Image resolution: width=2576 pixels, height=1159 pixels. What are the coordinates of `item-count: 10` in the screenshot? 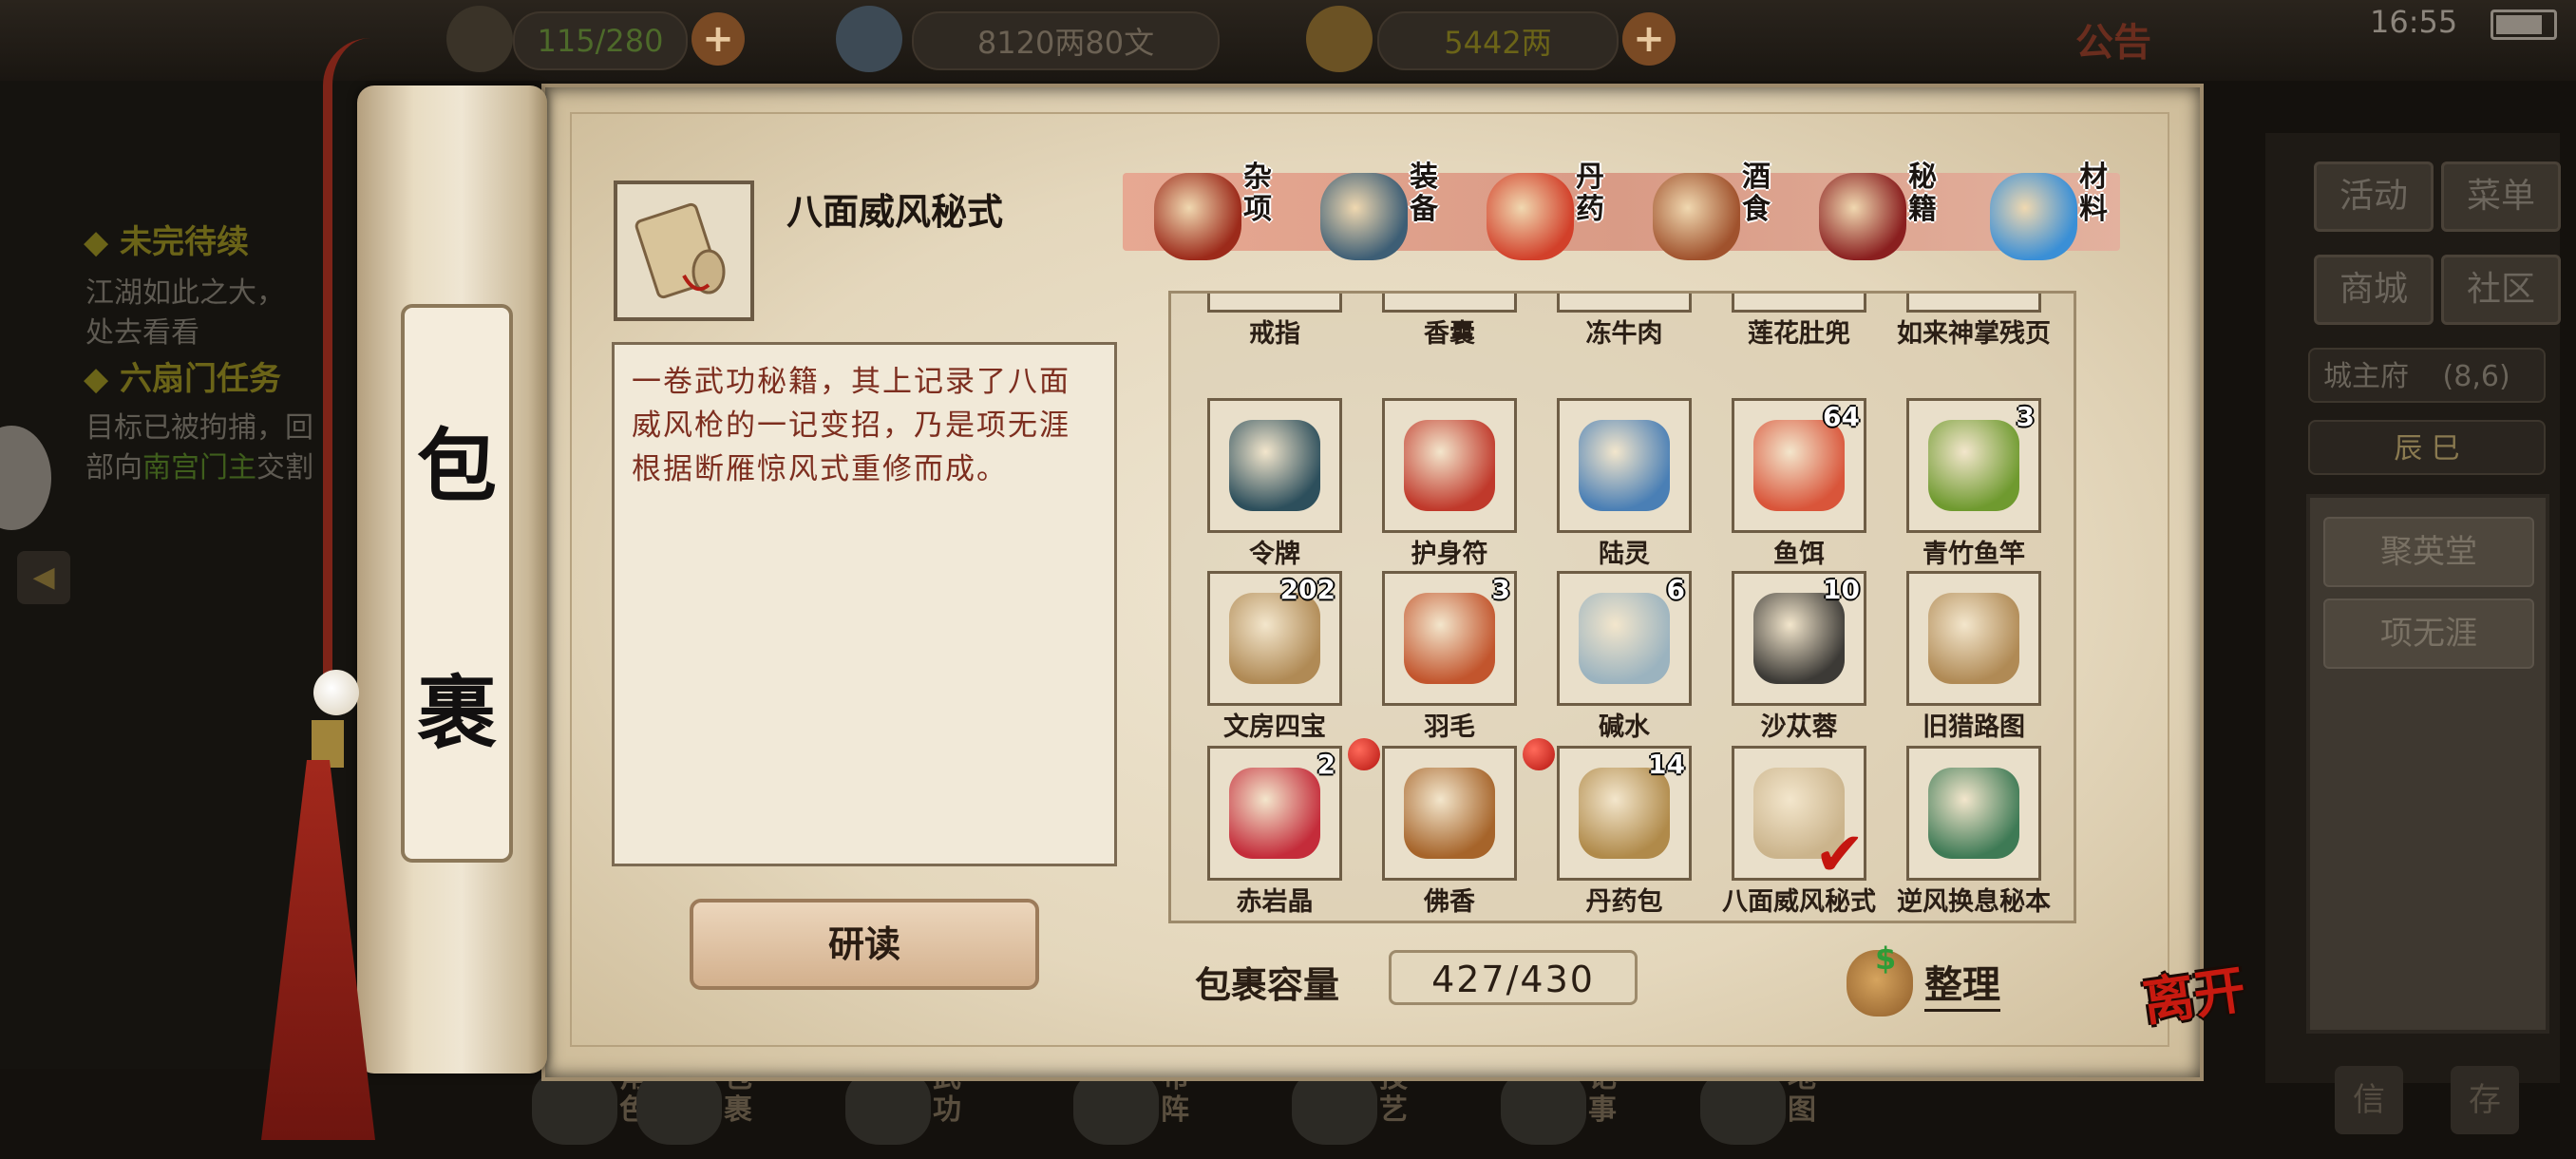 It's located at (1841, 589).